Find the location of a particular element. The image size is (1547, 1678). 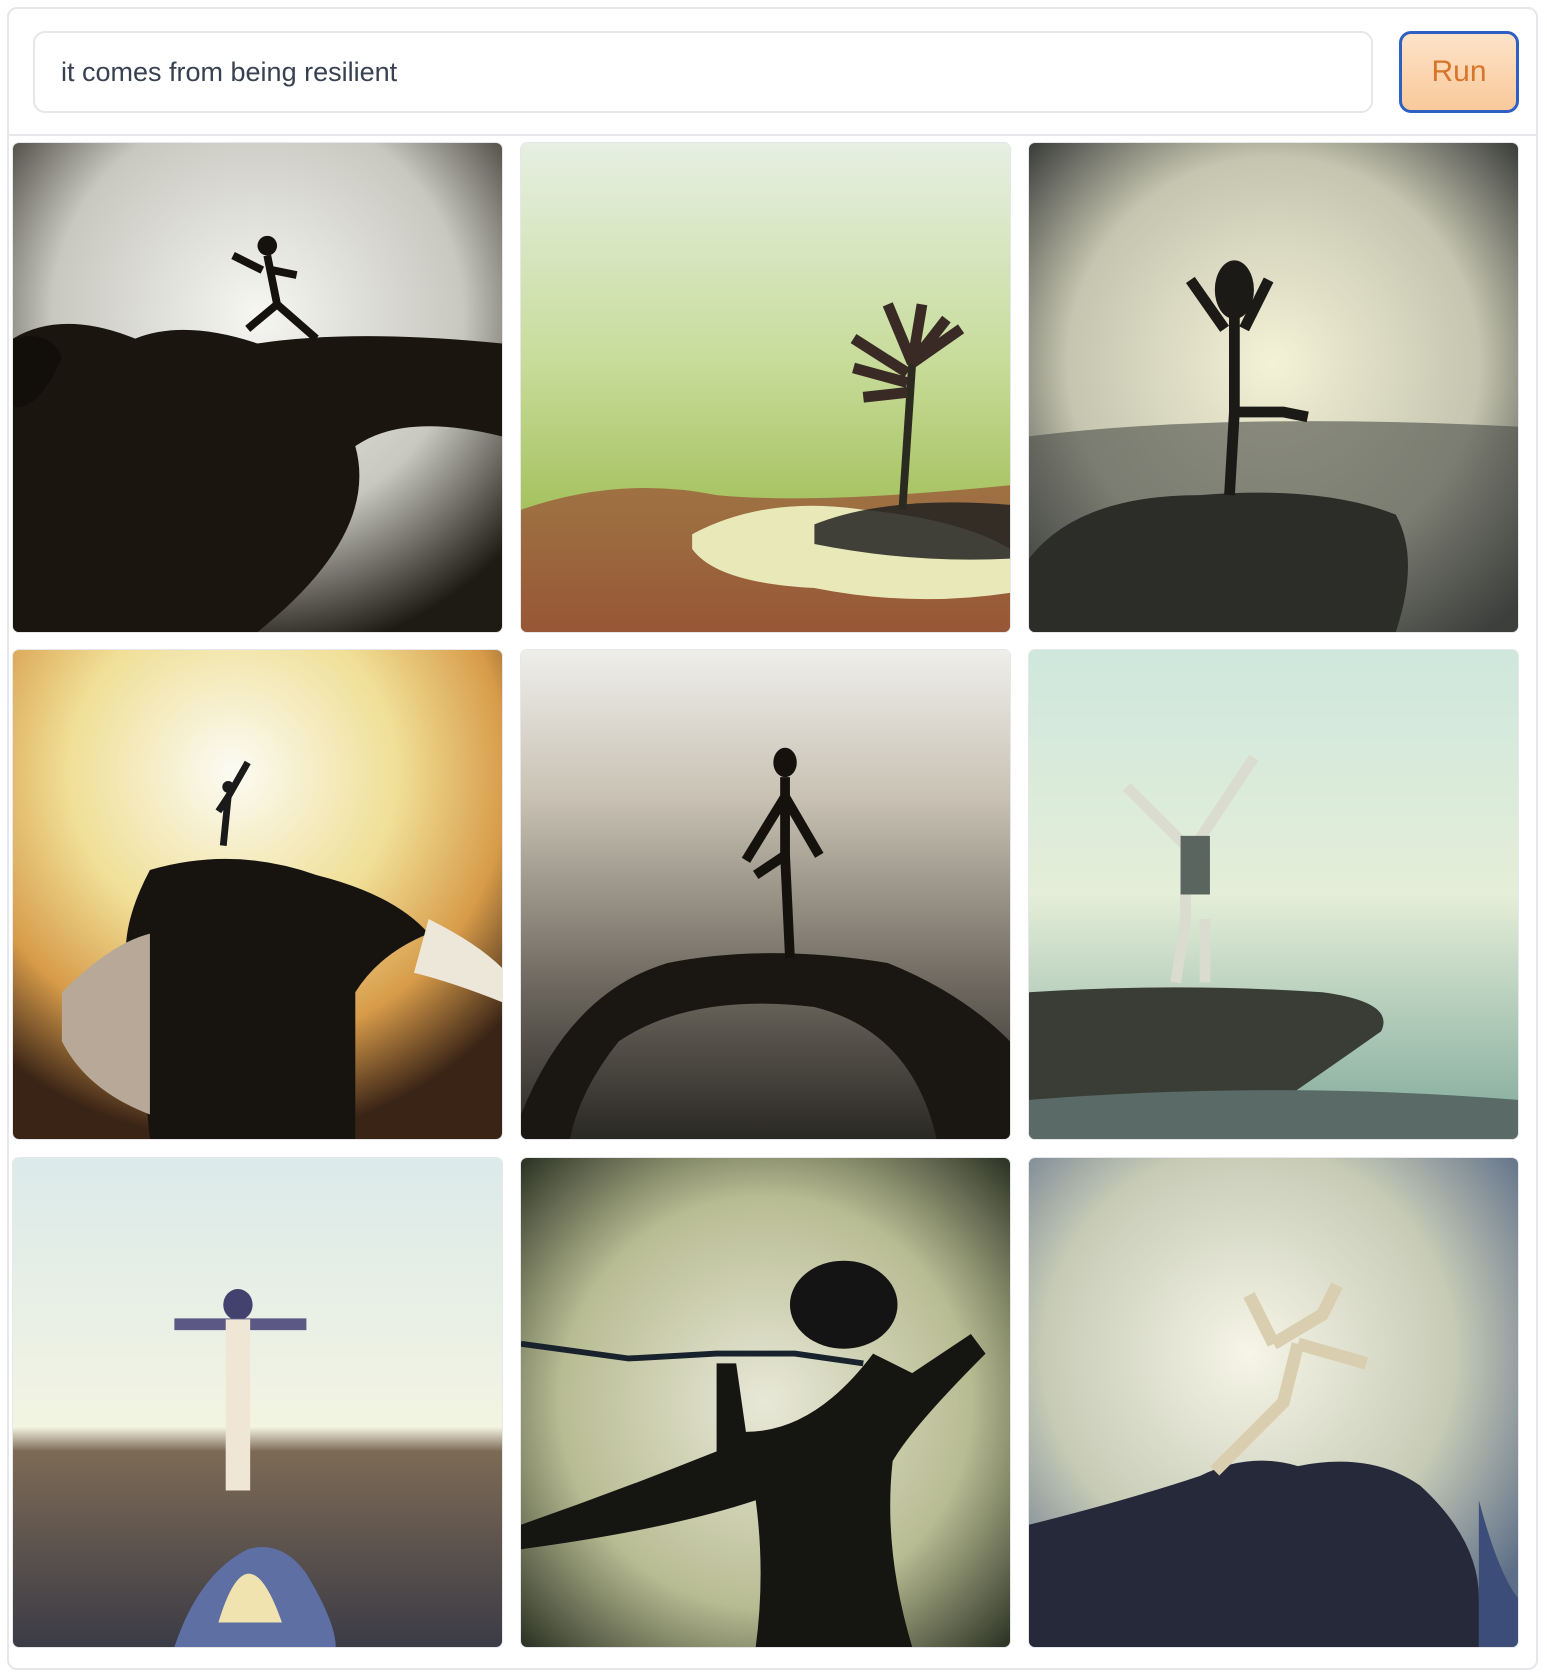

hand-holding-plant-icon is located at coordinates (765, 387).